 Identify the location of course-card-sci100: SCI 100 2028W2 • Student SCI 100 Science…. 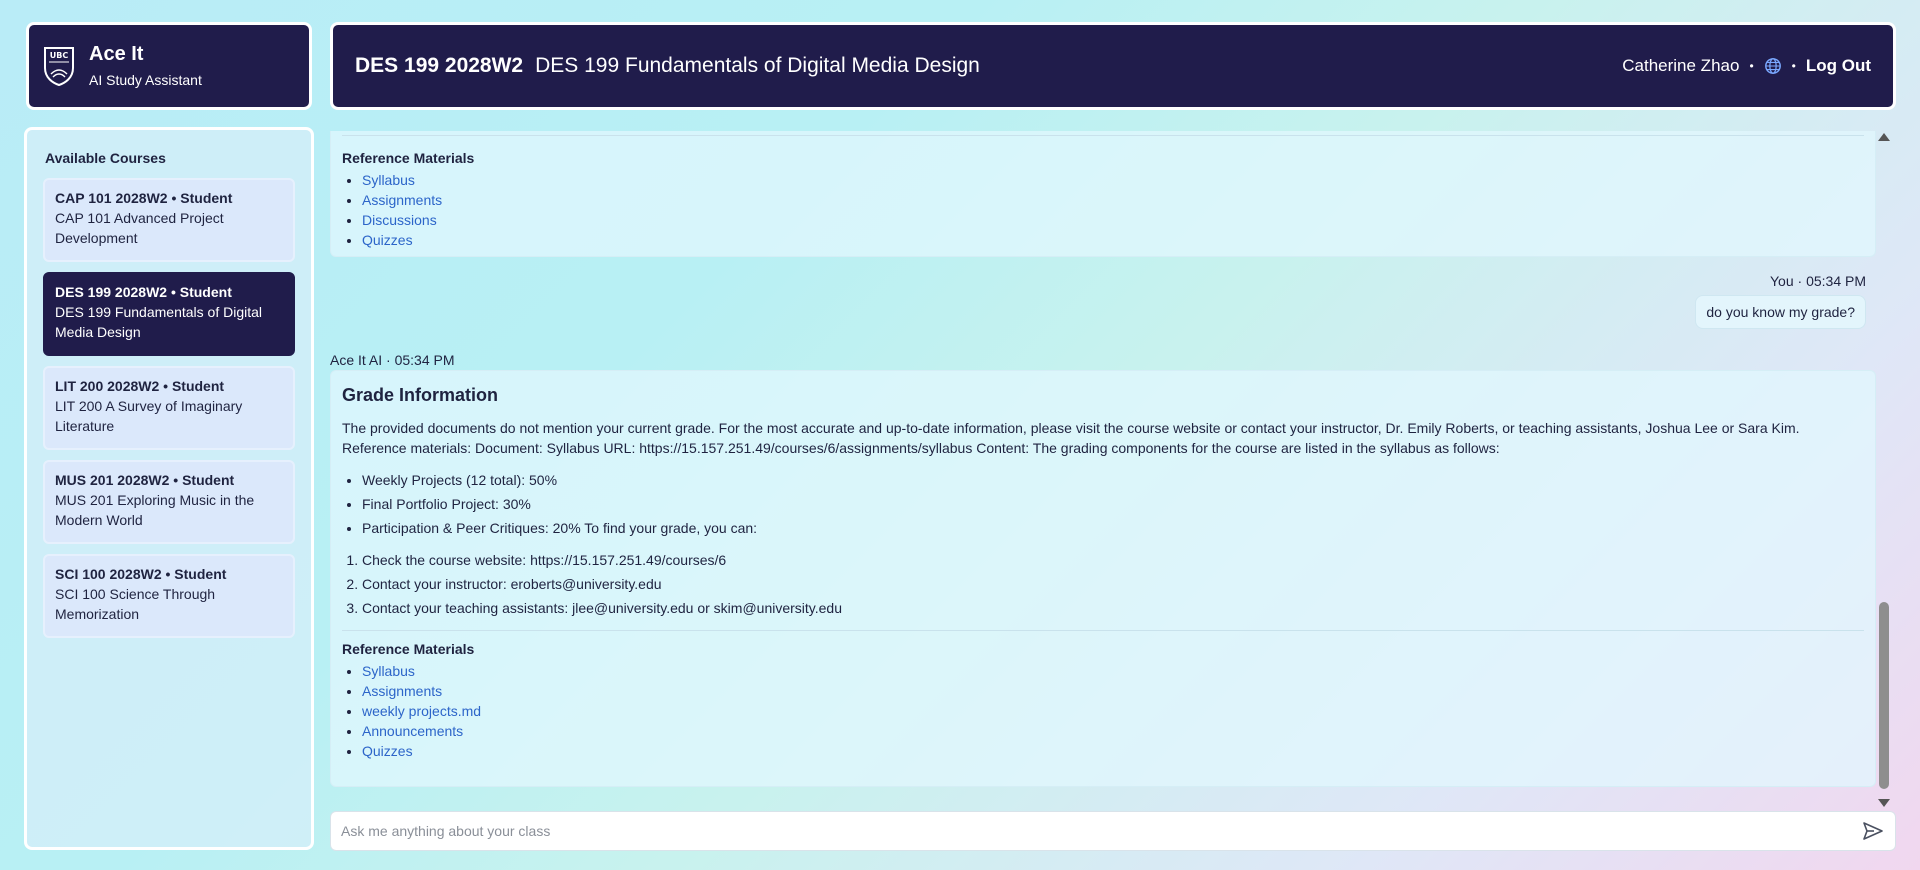
(169, 596).